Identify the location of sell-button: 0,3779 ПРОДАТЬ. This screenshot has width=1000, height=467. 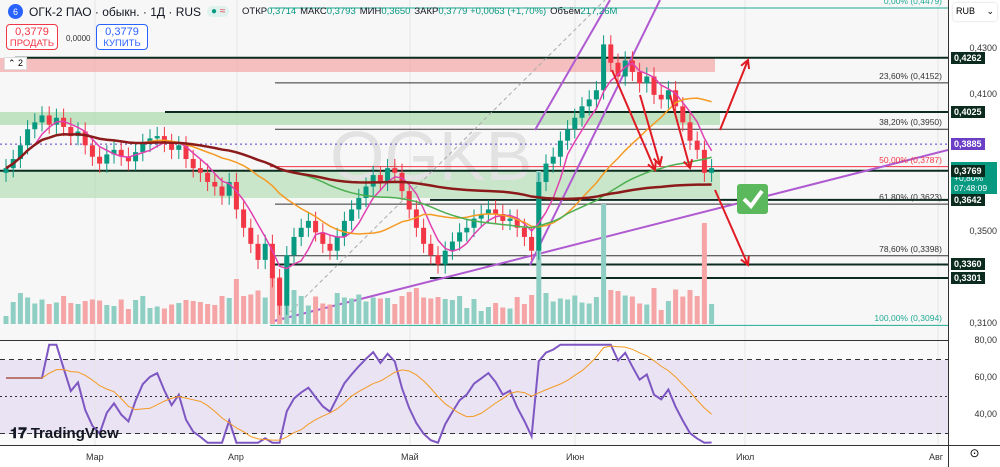
(32, 37).